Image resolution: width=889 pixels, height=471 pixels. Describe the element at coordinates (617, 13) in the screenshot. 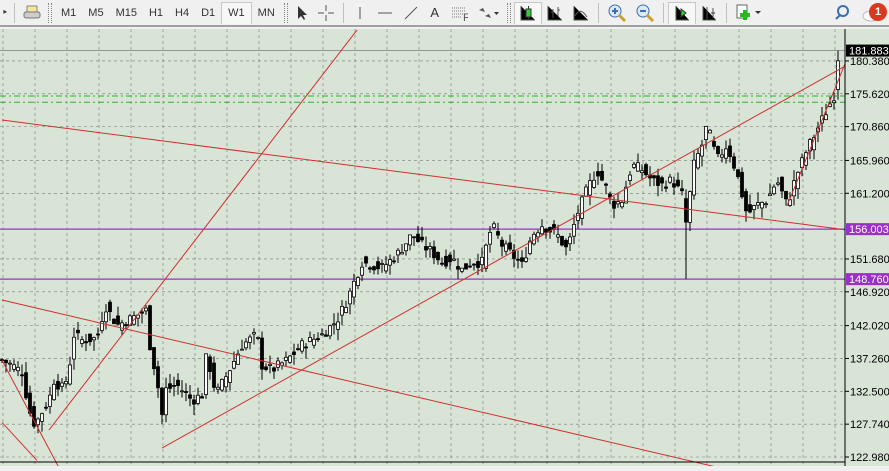

I see `zoom-in-icon` at that location.